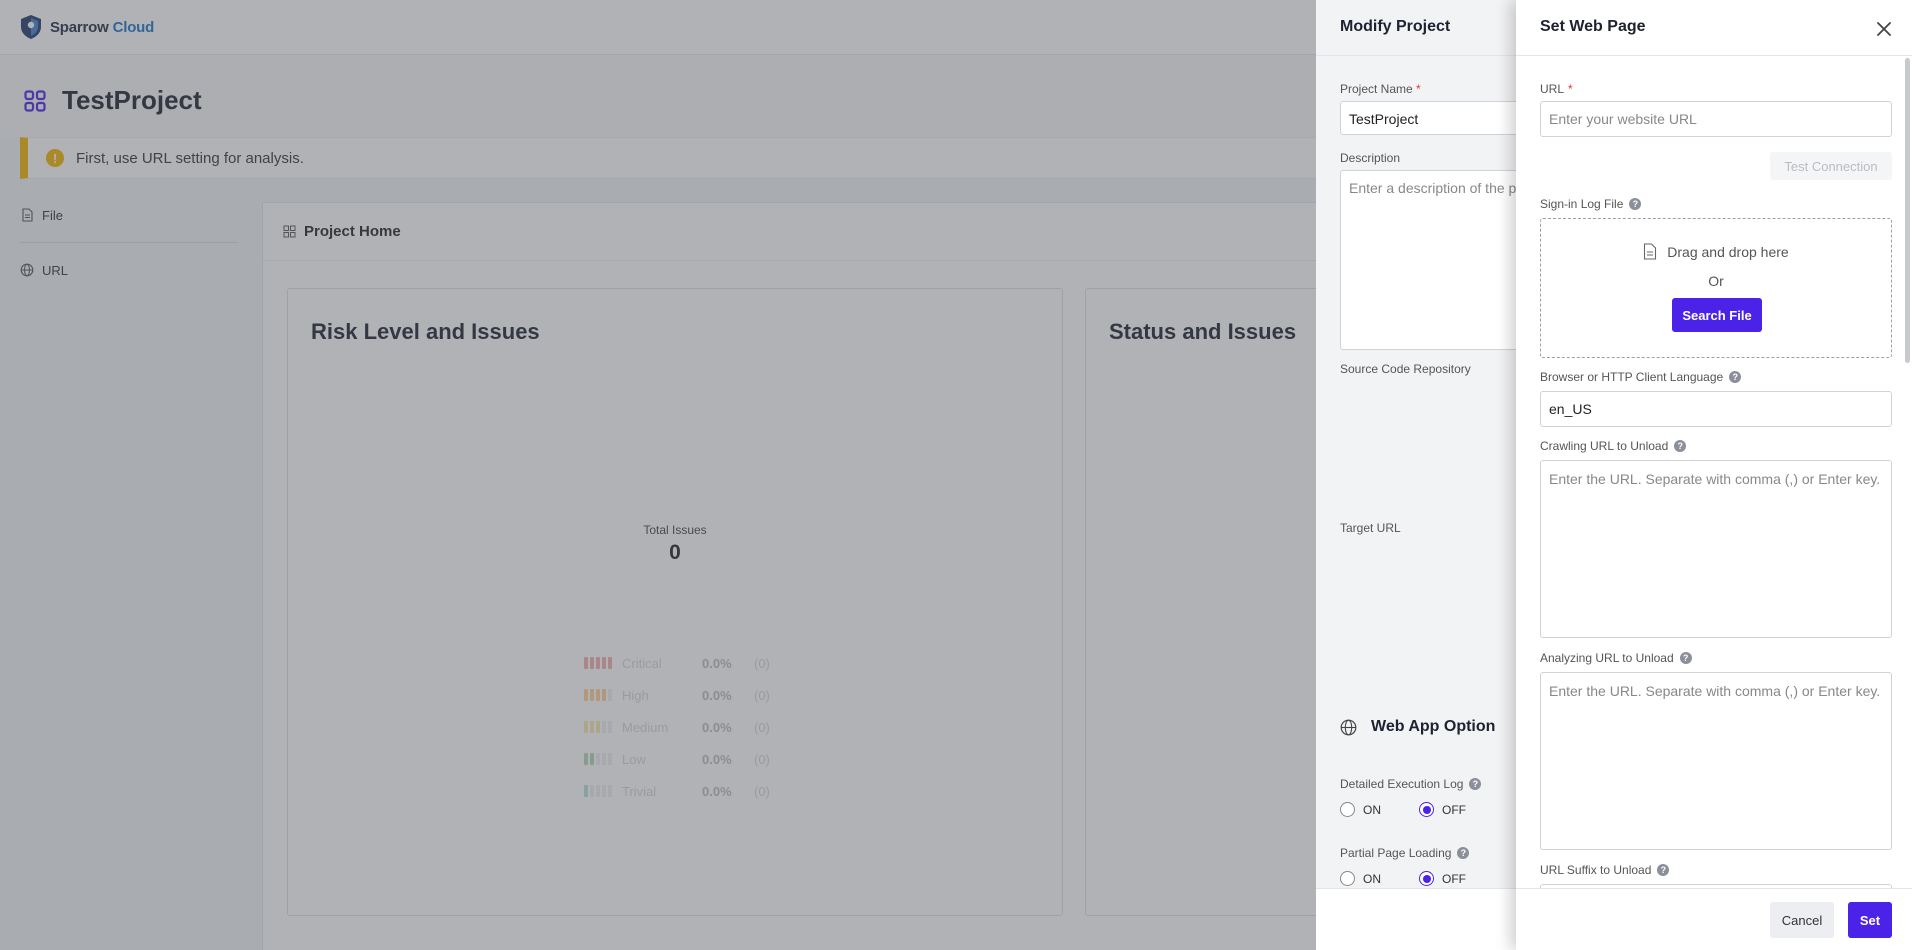 The width and height of the screenshot is (1912, 950). What do you see at coordinates (1831, 166) in the screenshot?
I see `test-connection-button: Test Connection` at bounding box center [1831, 166].